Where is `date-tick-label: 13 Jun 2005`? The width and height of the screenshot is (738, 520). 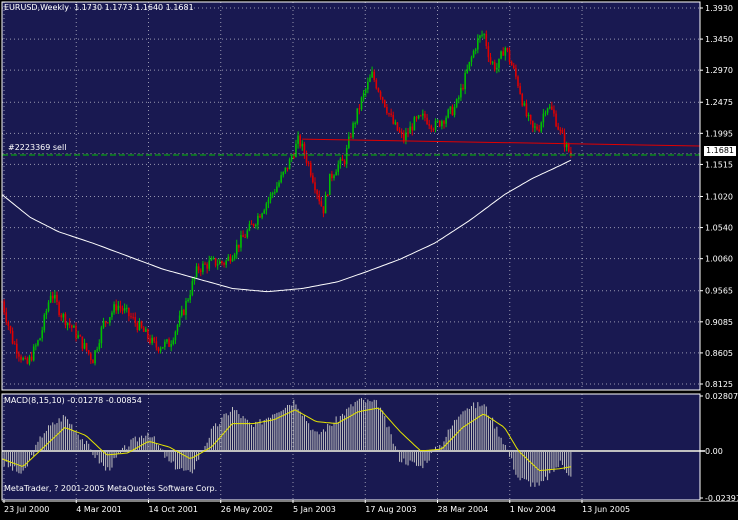
date-tick-label: 13 Jun 2005 is located at coordinates (606, 509).